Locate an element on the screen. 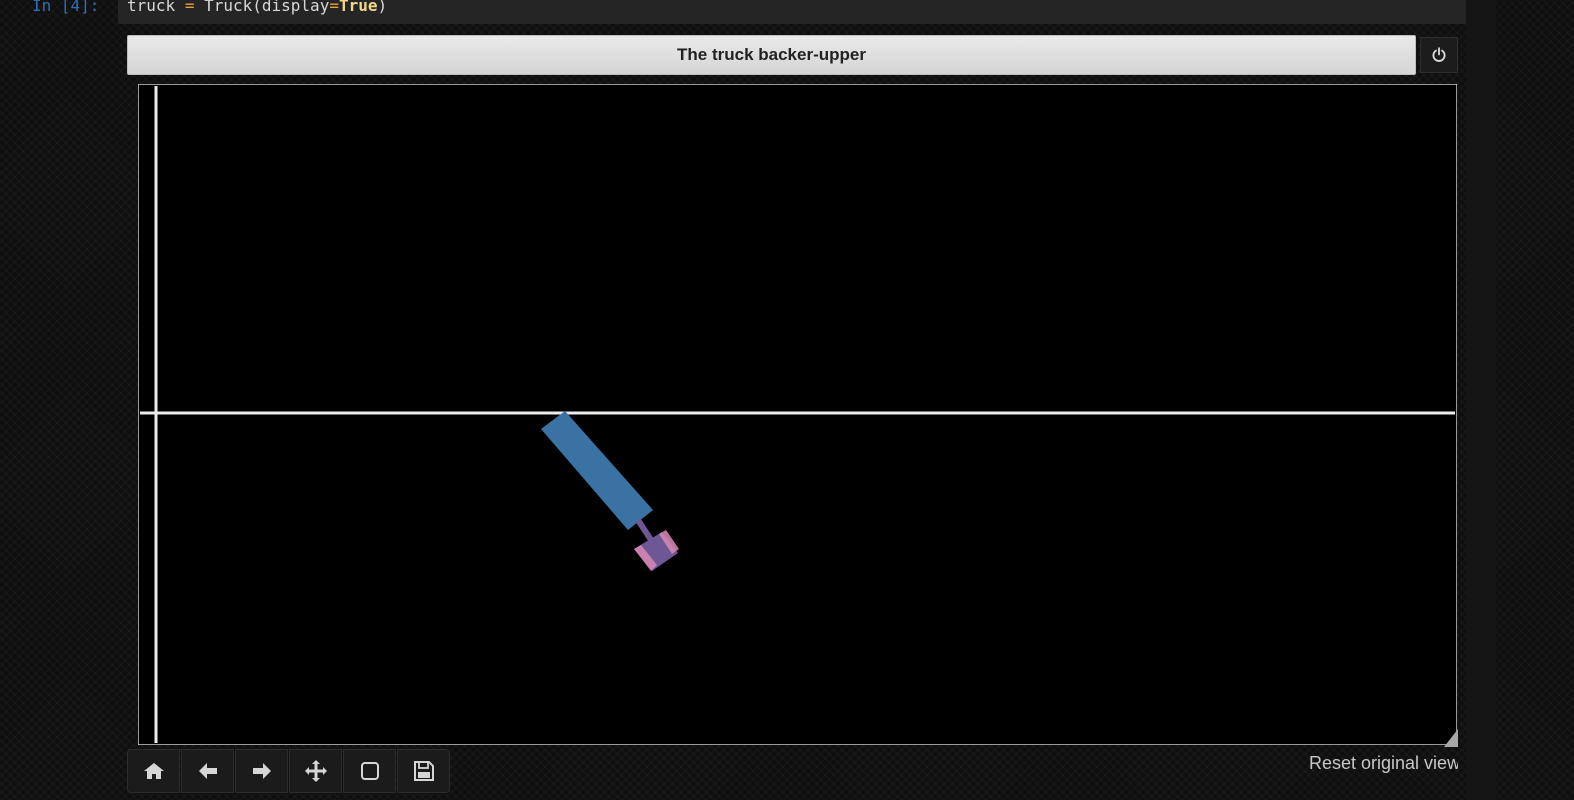 The width and height of the screenshot is (1574, 800). figure-title: The truck backer-upper is located at coordinates (771, 54).